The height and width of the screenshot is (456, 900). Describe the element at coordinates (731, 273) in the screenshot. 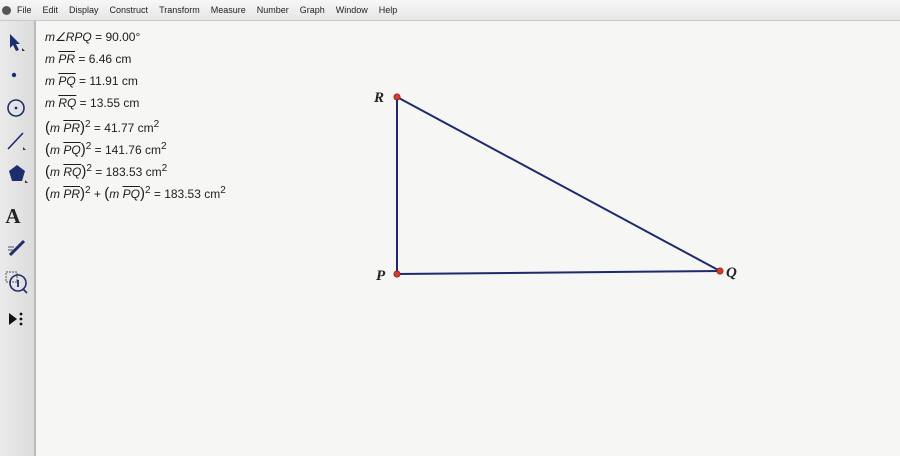

I see `label-q: Q` at that location.